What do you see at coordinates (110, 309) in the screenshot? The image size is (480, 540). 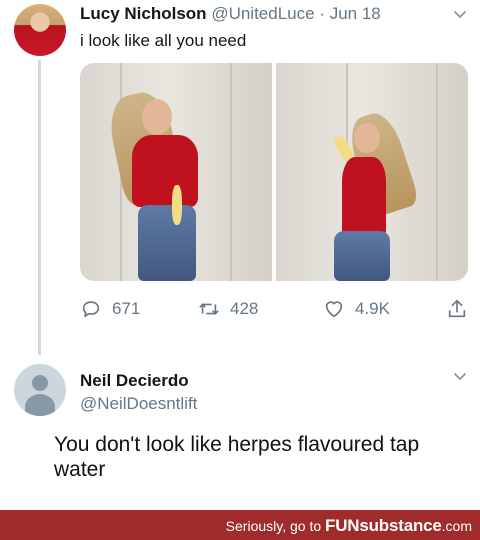 I see `reply-button: 671` at bounding box center [110, 309].